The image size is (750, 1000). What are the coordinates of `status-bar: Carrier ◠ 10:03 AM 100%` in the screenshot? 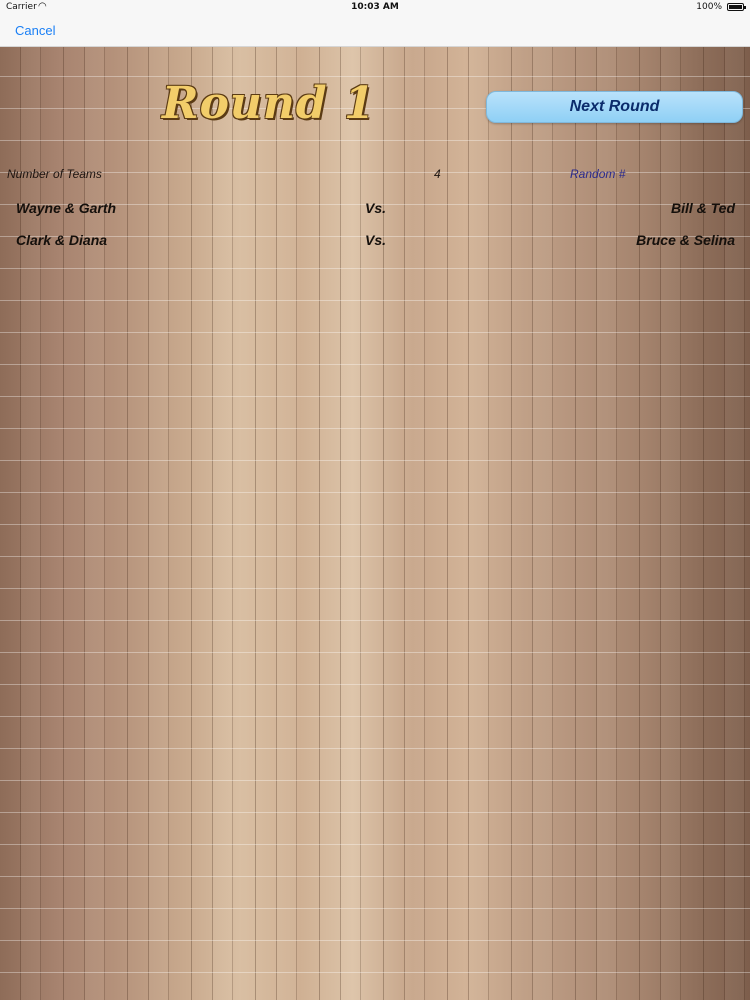 It's located at (375, 8).